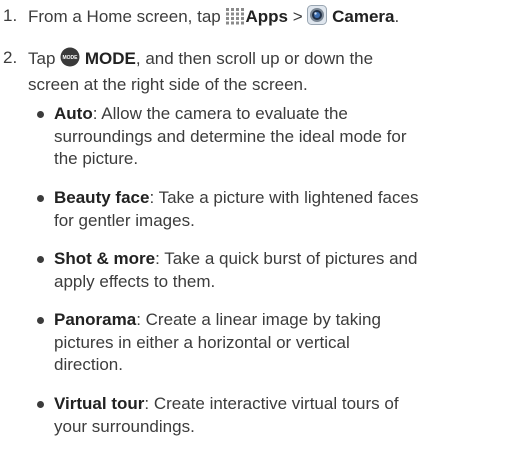 The image size is (511, 462). What do you see at coordinates (96, 158) in the screenshot?
I see `mode-description-line: the picture.` at bounding box center [96, 158].